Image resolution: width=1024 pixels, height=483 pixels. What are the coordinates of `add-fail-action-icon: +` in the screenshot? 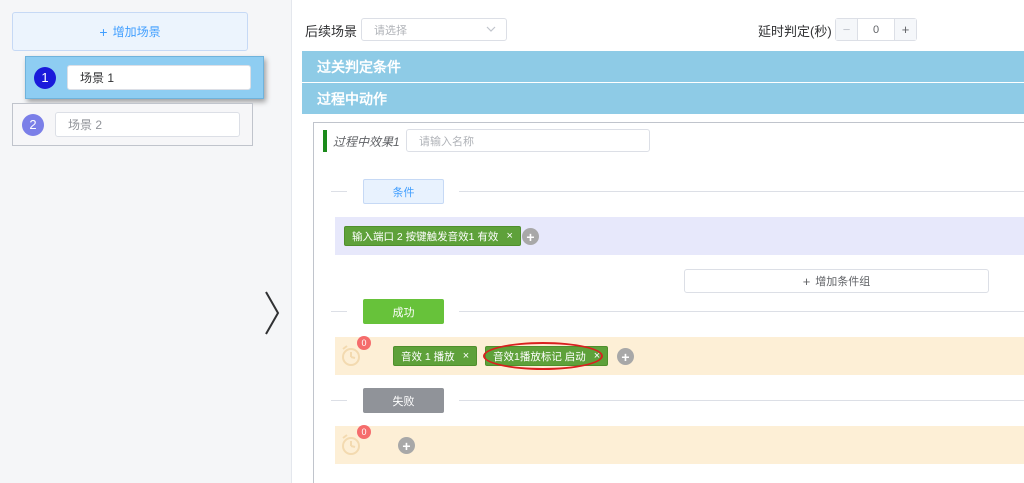 It's located at (406, 445).